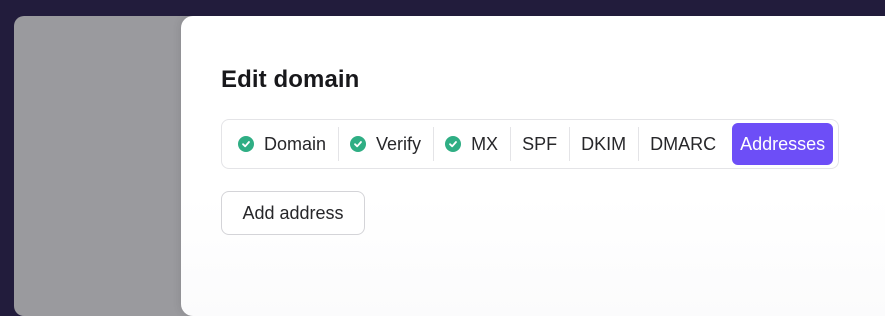 The image size is (885, 316). I want to click on step-label: MX, so click(485, 143).